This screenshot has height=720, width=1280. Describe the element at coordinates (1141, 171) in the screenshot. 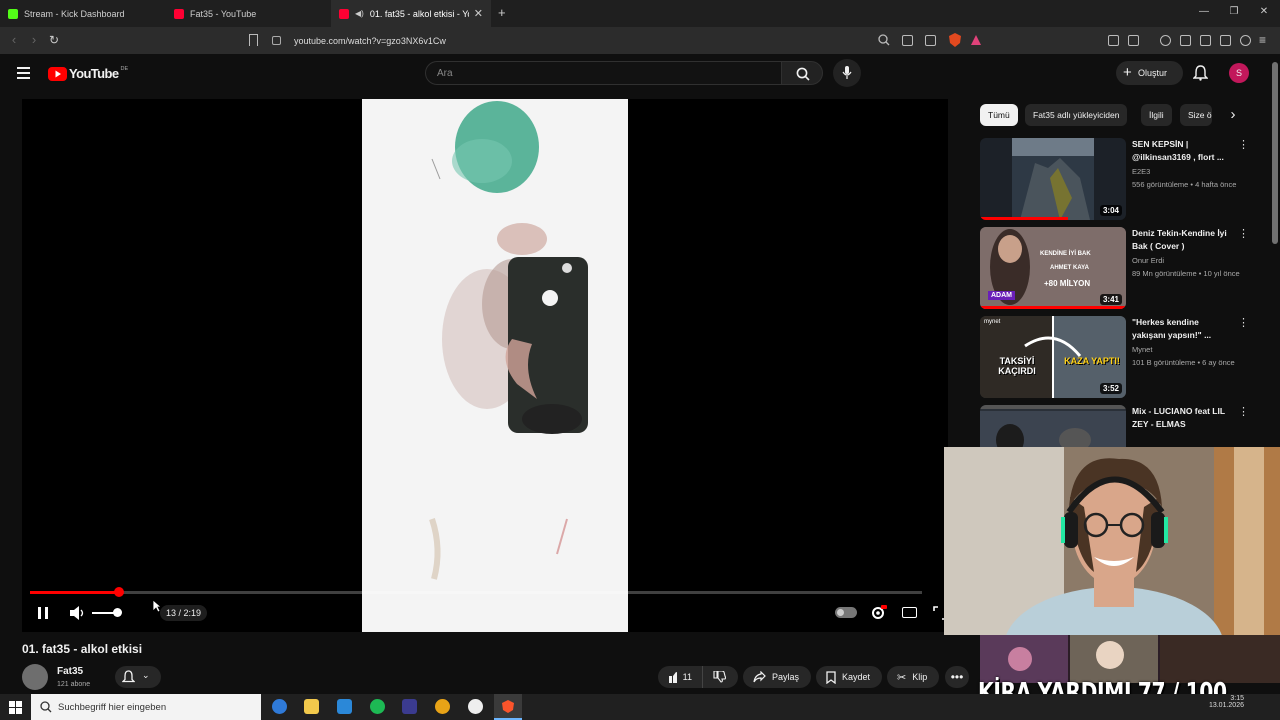

I see `recommendation-channel: E2E3` at that location.